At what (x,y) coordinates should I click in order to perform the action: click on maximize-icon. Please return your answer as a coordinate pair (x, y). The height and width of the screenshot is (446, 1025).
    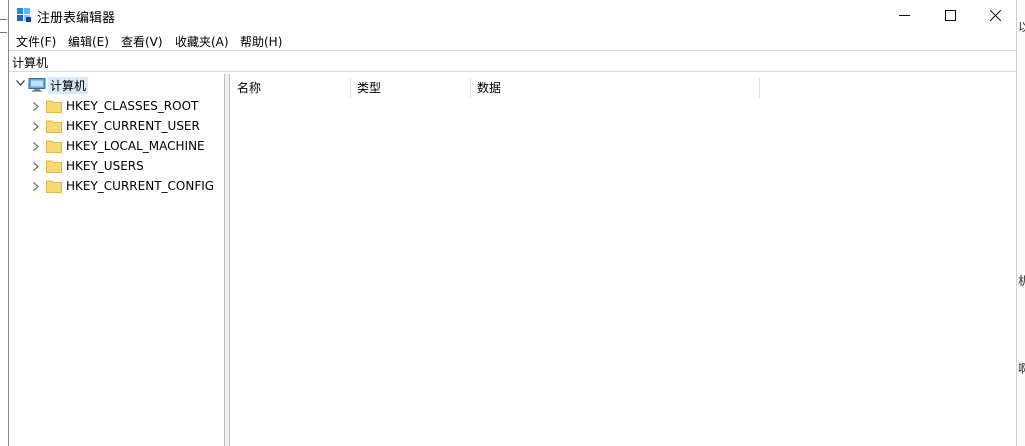
    Looking at the image, I should click on (950, 15).